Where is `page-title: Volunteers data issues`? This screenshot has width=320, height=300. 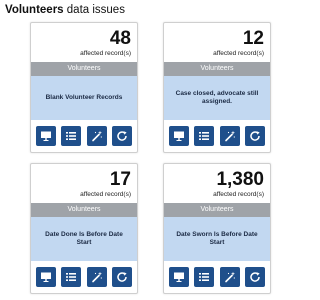 page-title: Volunteers data issues is located at coordinates (65, 10).